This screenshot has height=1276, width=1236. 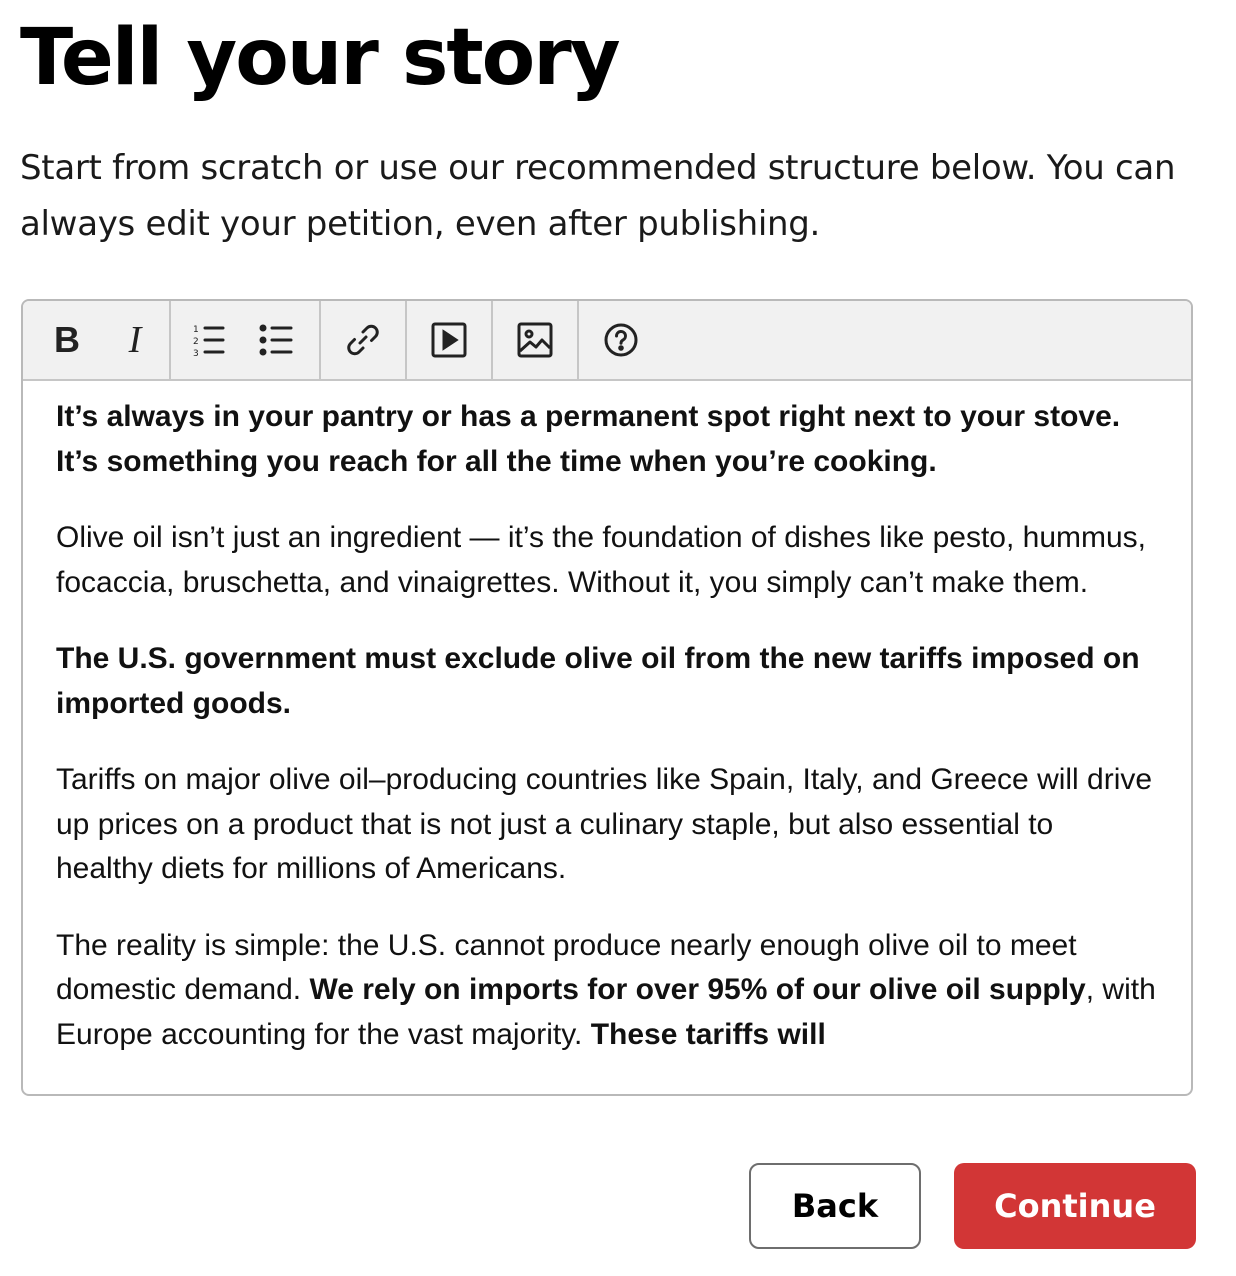 I want to click on link-icon, so click(x=363, y=340).